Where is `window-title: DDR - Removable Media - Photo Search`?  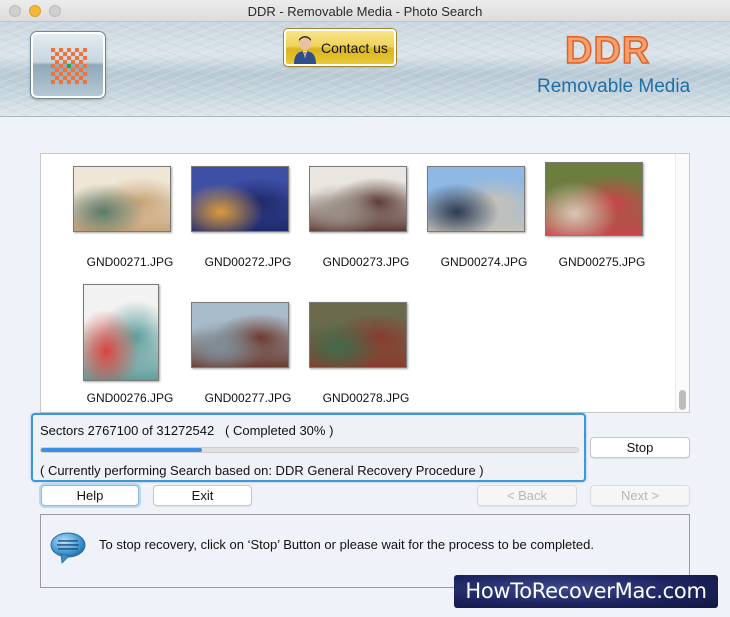 window-title: DDR - Removable Media - Photo Search is located at coordinates (365, 11).